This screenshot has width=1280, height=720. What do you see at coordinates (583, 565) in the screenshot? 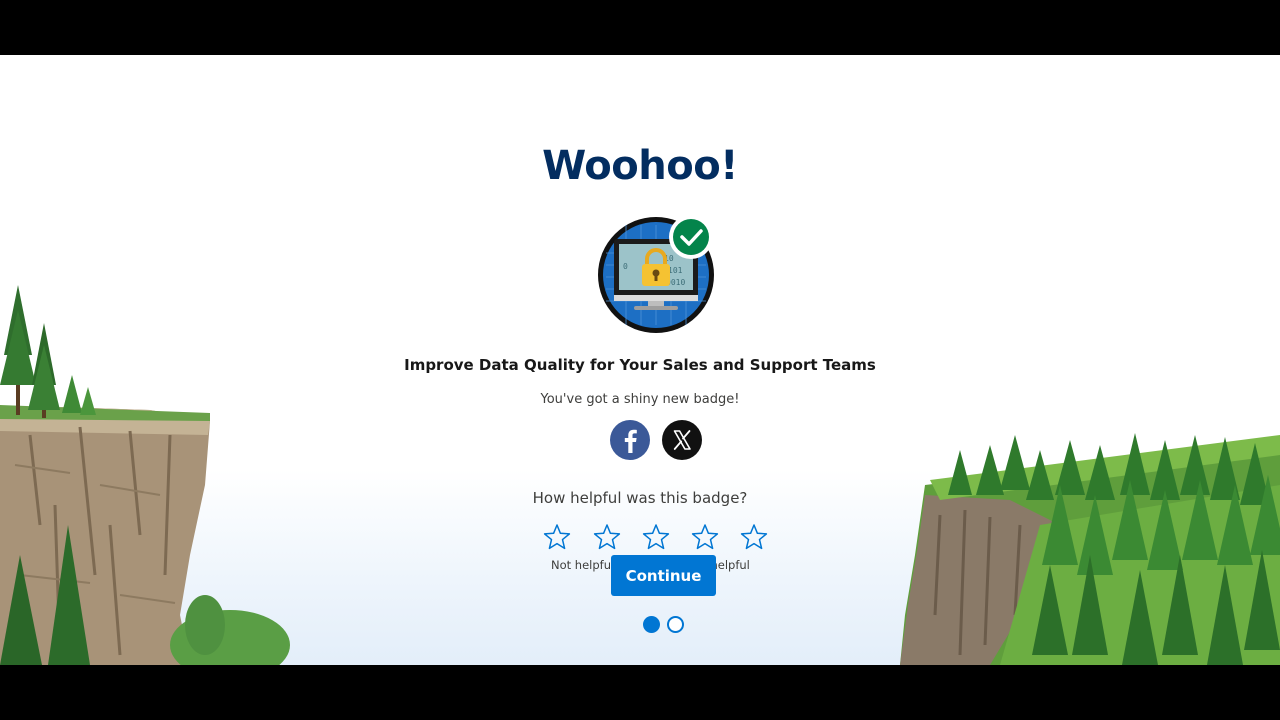
I see `rating-low-label: Not helpful` at bounding box center [583, 565].